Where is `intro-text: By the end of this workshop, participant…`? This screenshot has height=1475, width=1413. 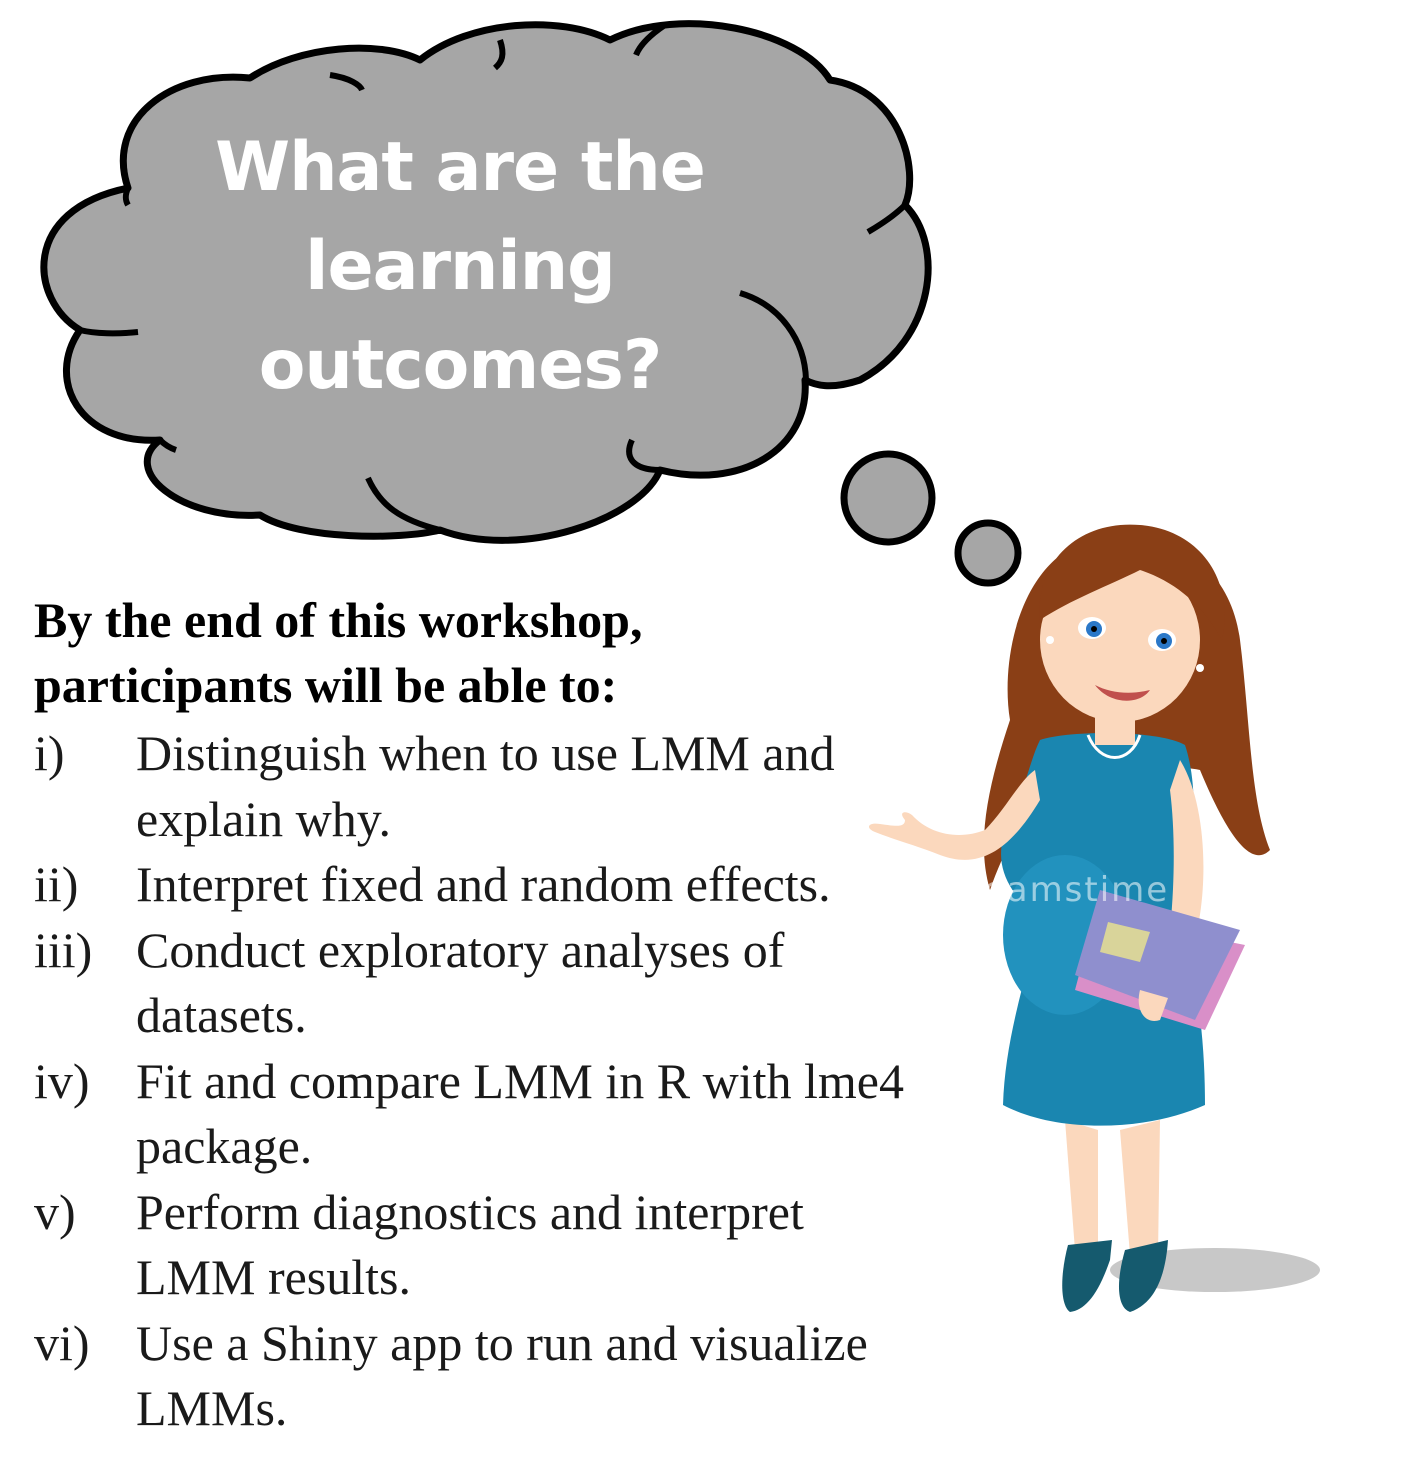
intro-text: By the end of this workshop, participant… is located at coordinates (338, 653).